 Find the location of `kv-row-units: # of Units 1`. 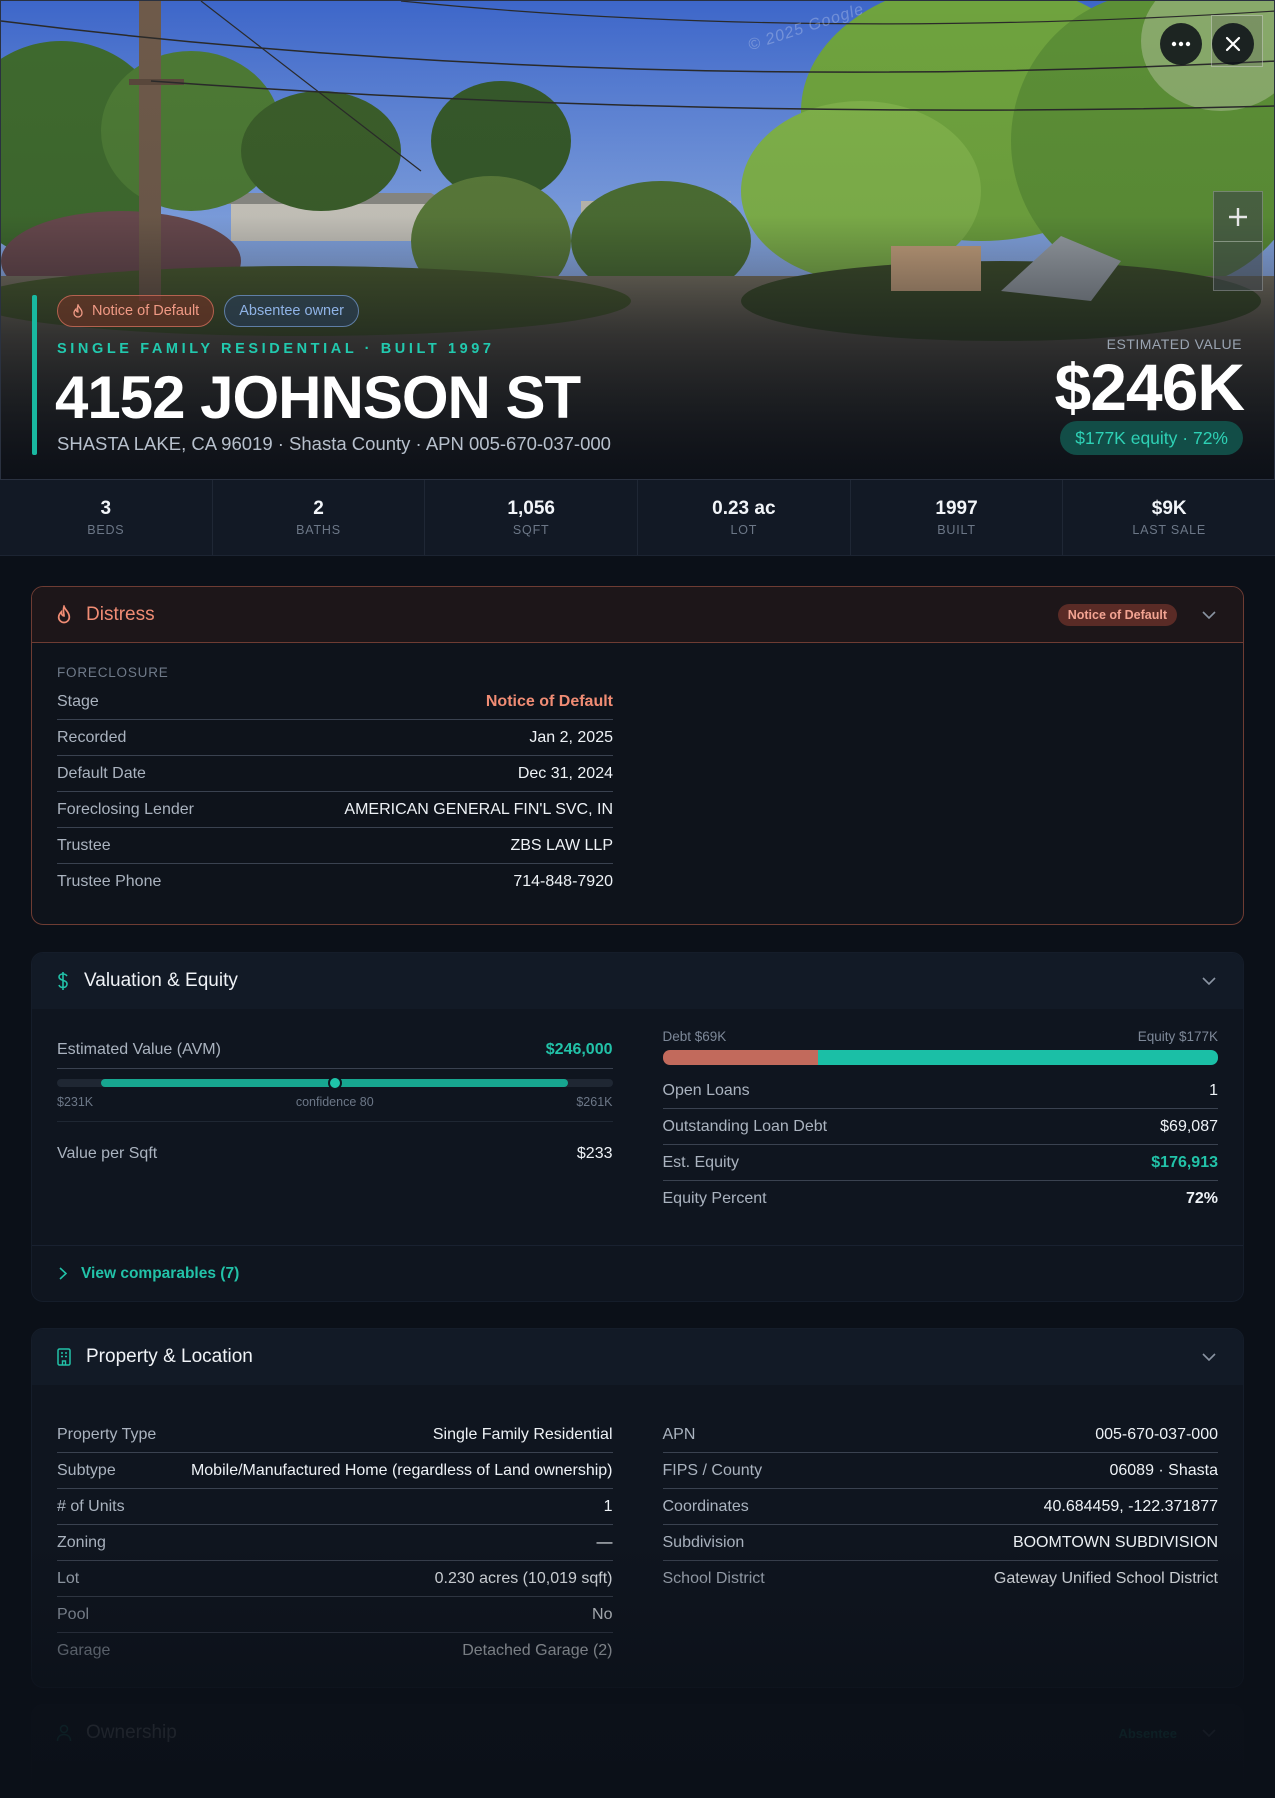

kv-row-units: # of Units 1 is located at coordinates (335, 1507).